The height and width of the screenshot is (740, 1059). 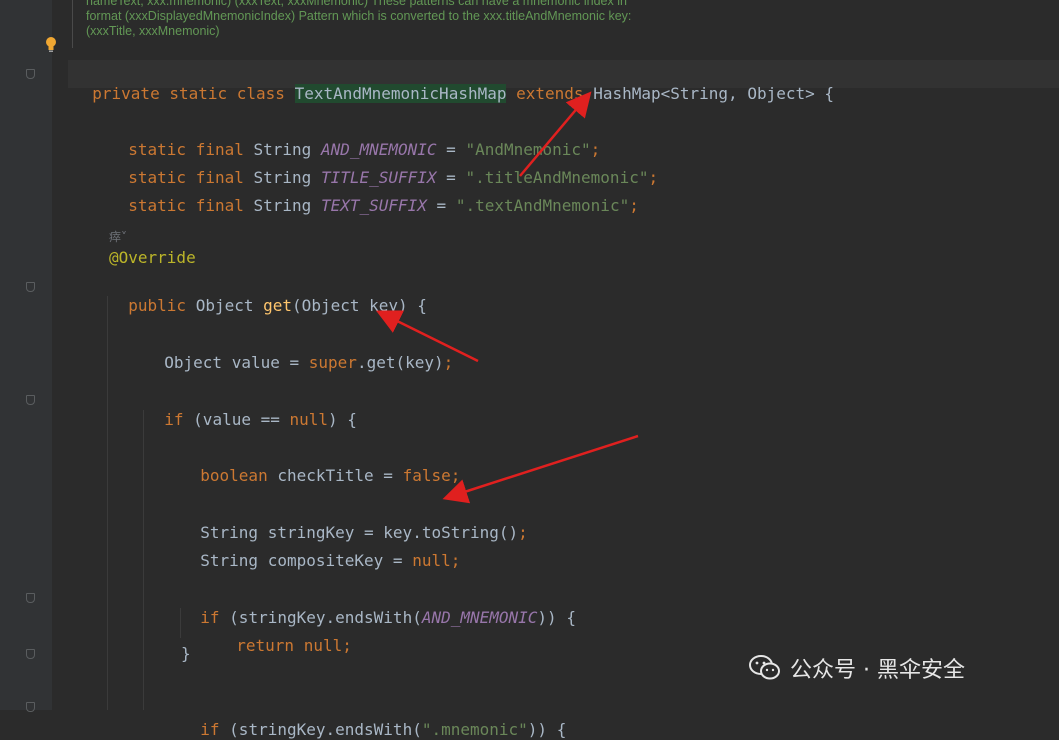 I want to click on override-annotation: @Override, so click(x=152, y=257).